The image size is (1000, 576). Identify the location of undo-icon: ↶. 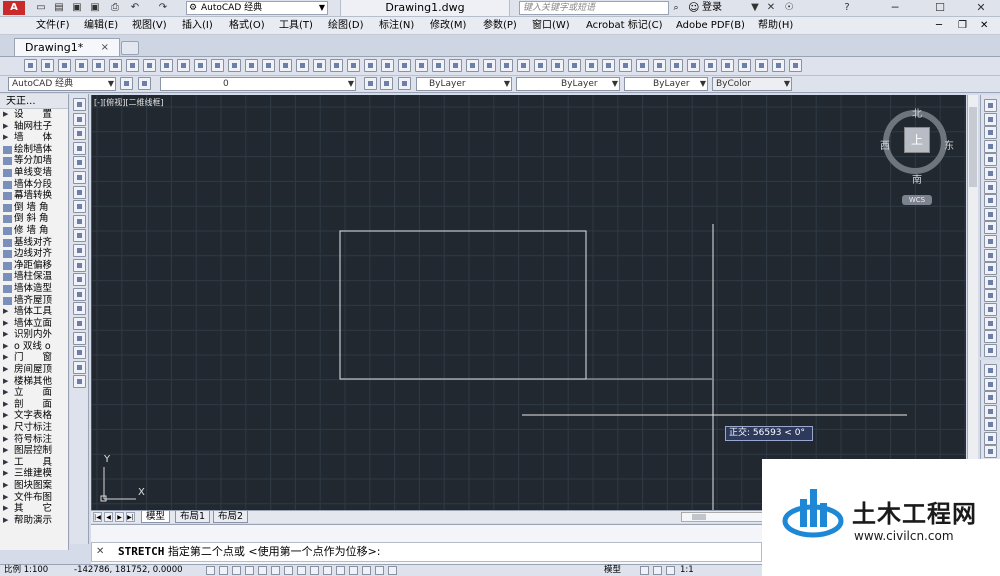
(135, 8).